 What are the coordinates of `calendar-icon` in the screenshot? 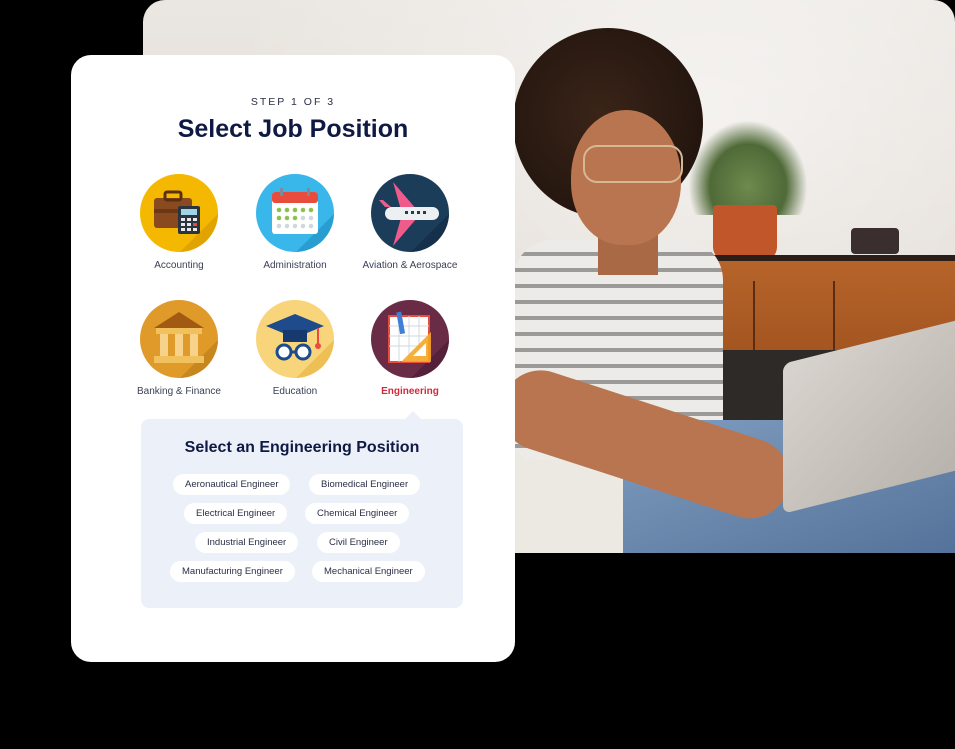 It's located at (295, 213).